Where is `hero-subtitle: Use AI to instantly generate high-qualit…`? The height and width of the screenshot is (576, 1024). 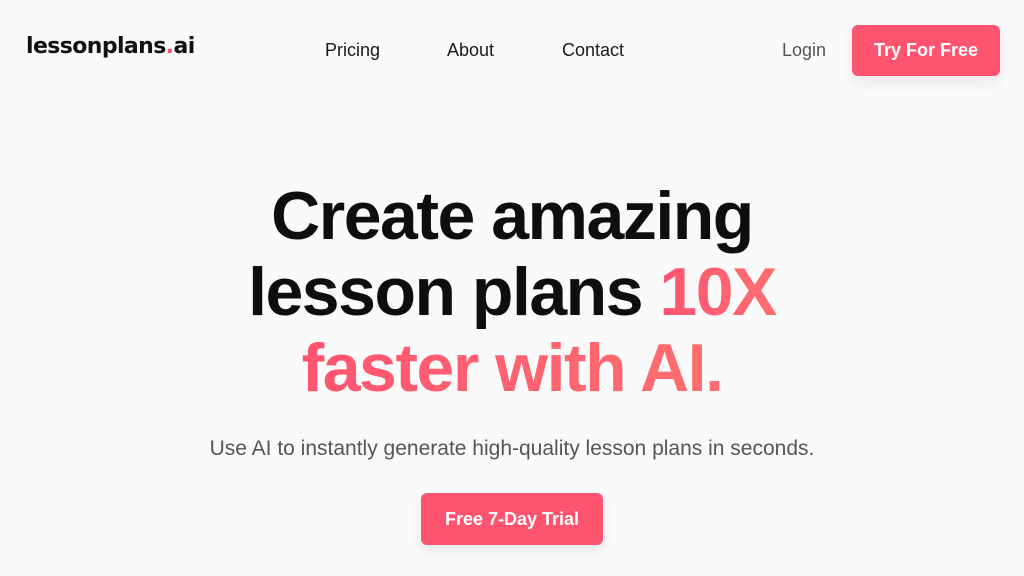
hero-subtitle: Use AI to instantly generate high-qualit… is located at coordinates (512, 448).